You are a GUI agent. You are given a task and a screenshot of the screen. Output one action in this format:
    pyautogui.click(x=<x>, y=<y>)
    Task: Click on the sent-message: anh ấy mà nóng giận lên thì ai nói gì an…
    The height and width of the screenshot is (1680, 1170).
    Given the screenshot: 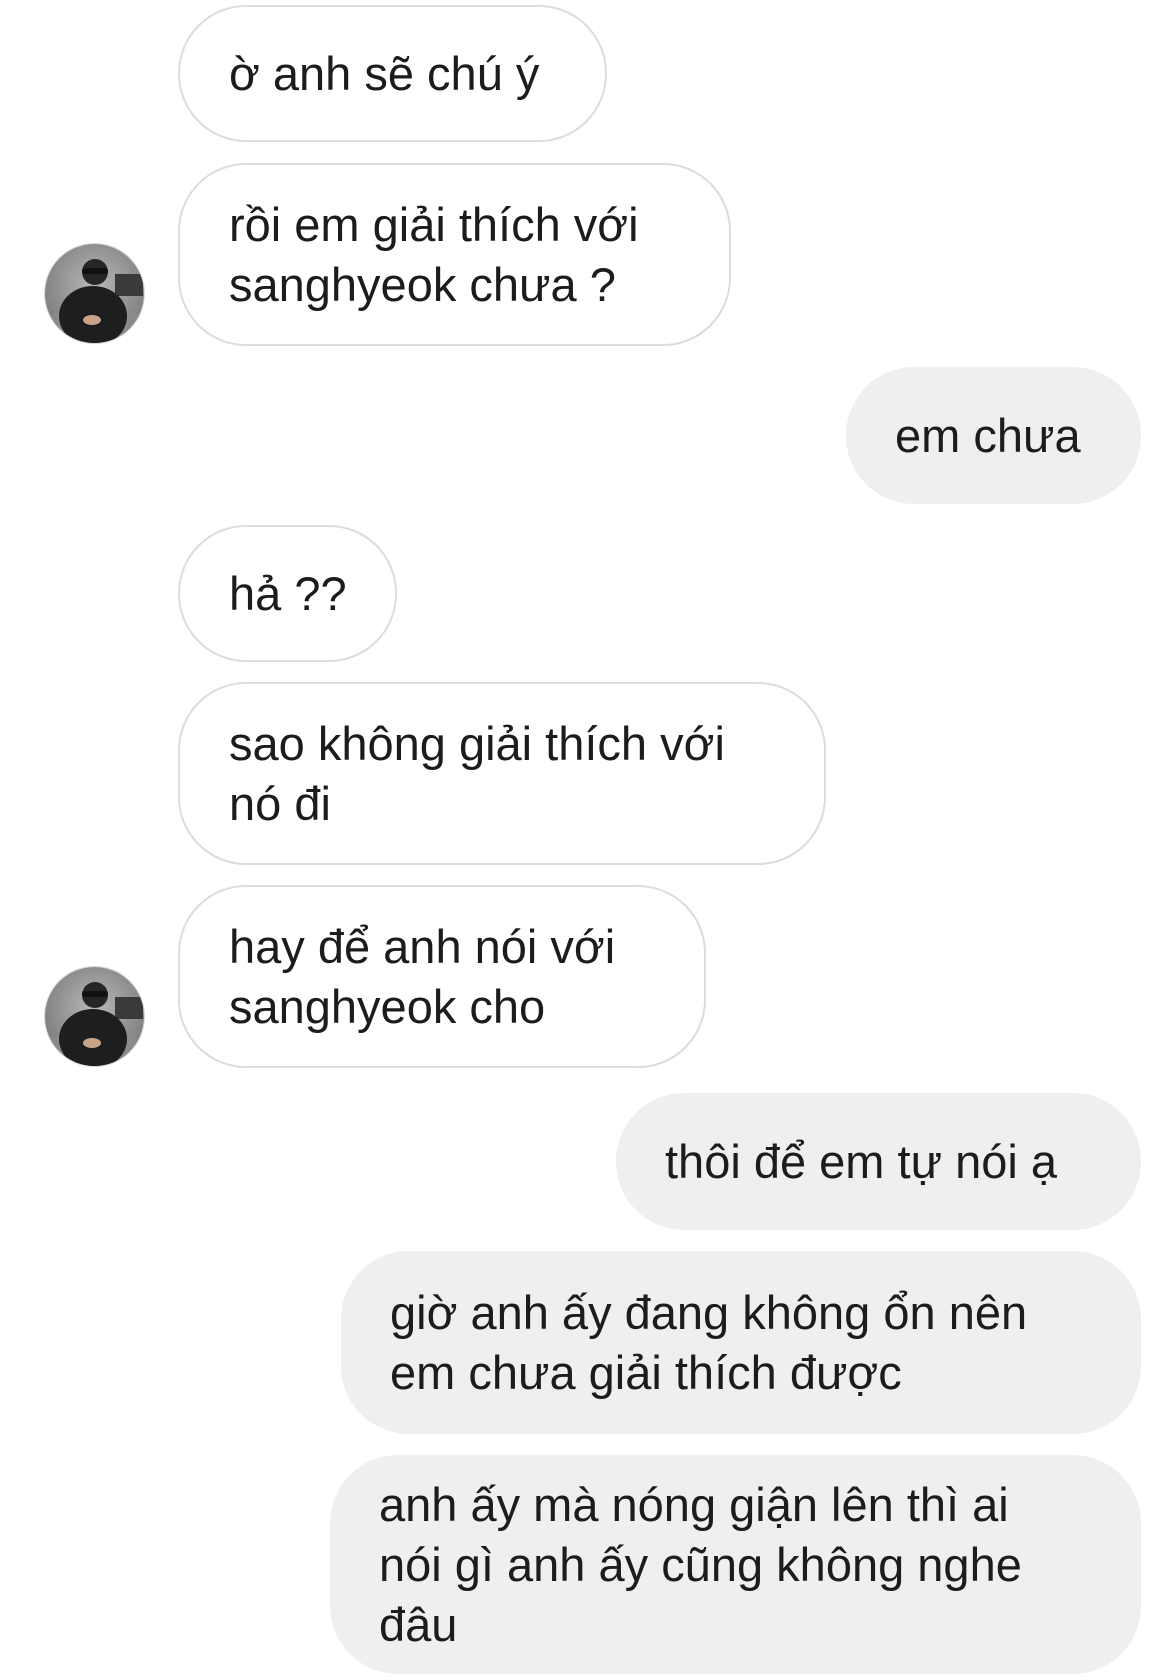 What is the action you would take?
    pyautogui.click(x=735, y=1564)
    